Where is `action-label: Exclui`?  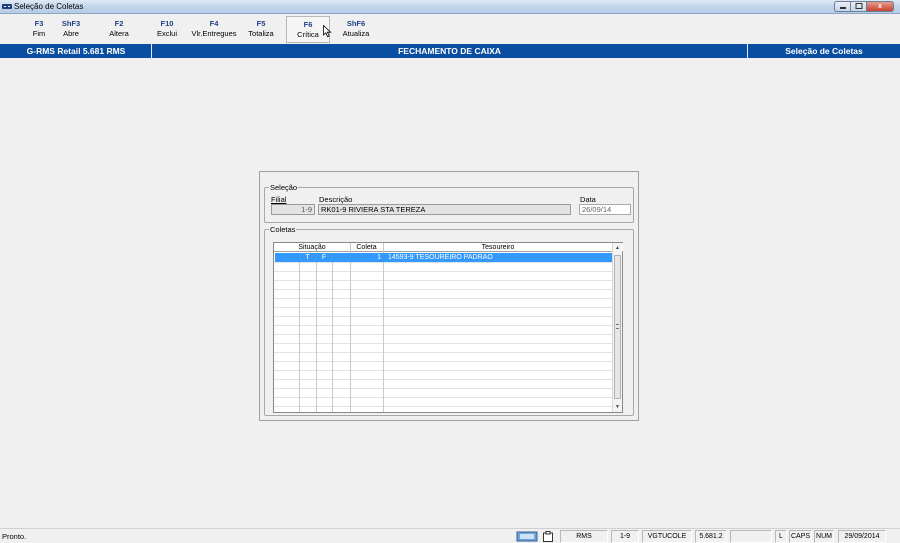
action-label: Exclui is located at coordinates (166, 33).